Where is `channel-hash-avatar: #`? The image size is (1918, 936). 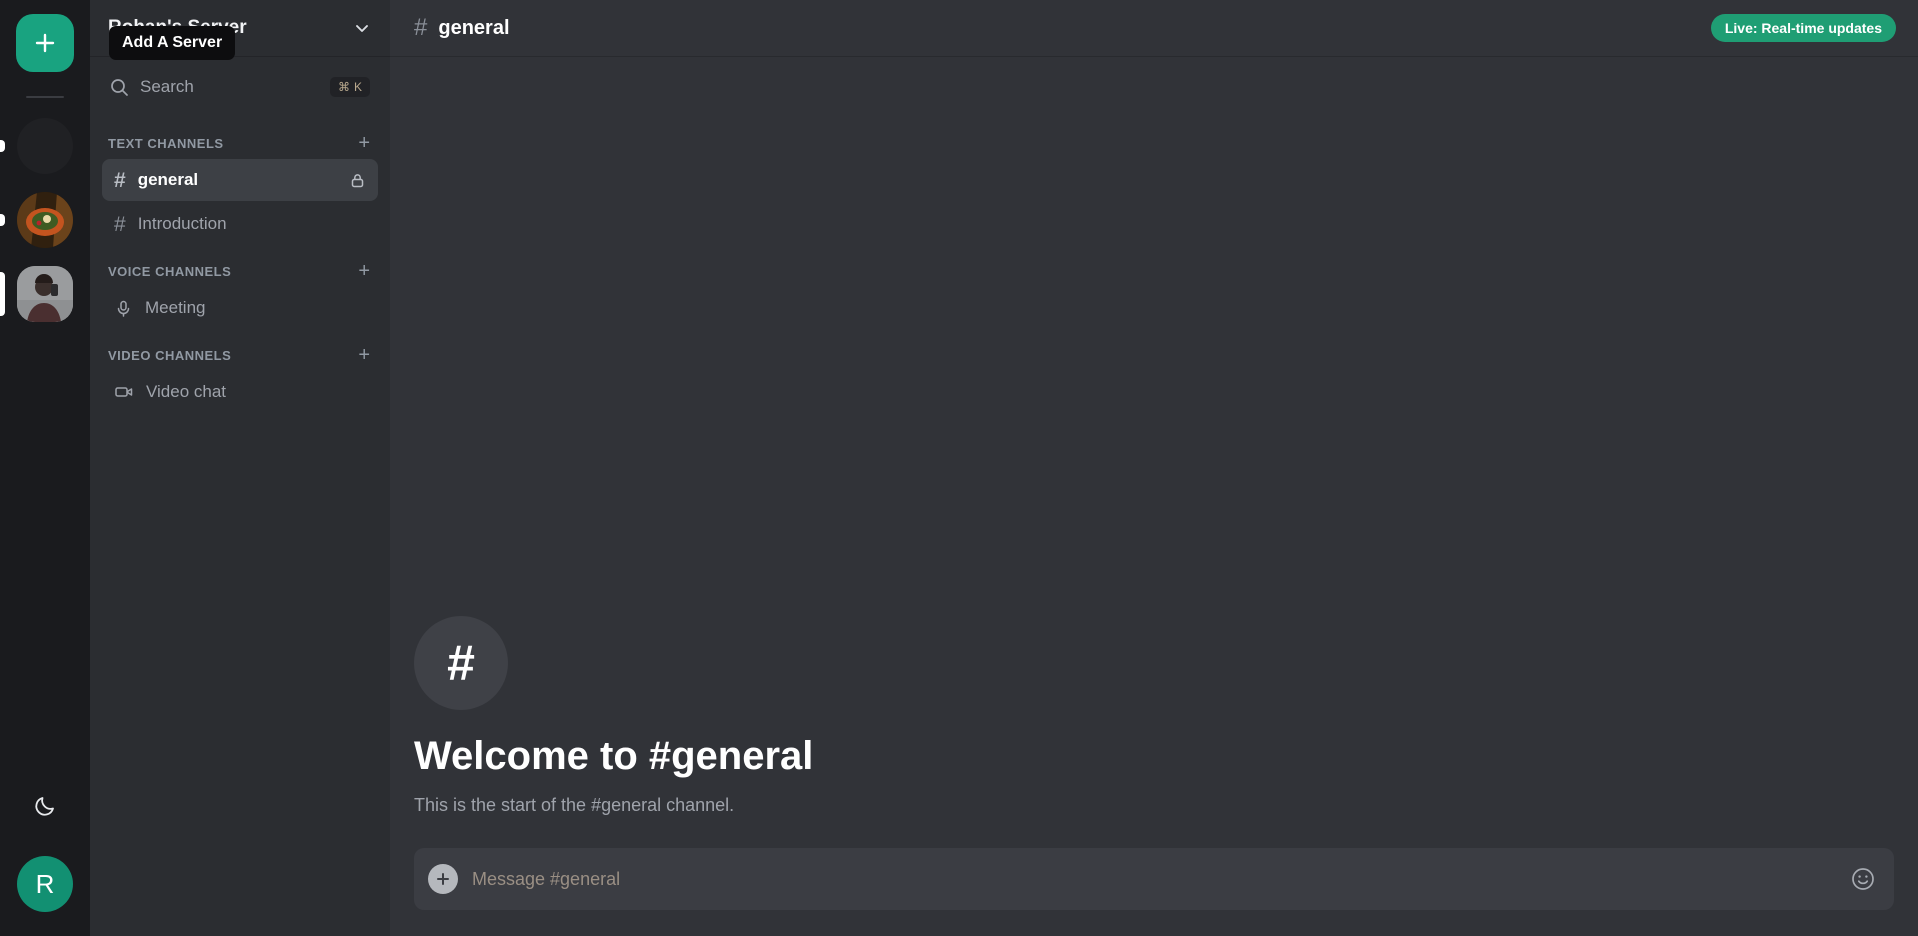
channel-hash-avatar: # is located at coordinates (461, 663).